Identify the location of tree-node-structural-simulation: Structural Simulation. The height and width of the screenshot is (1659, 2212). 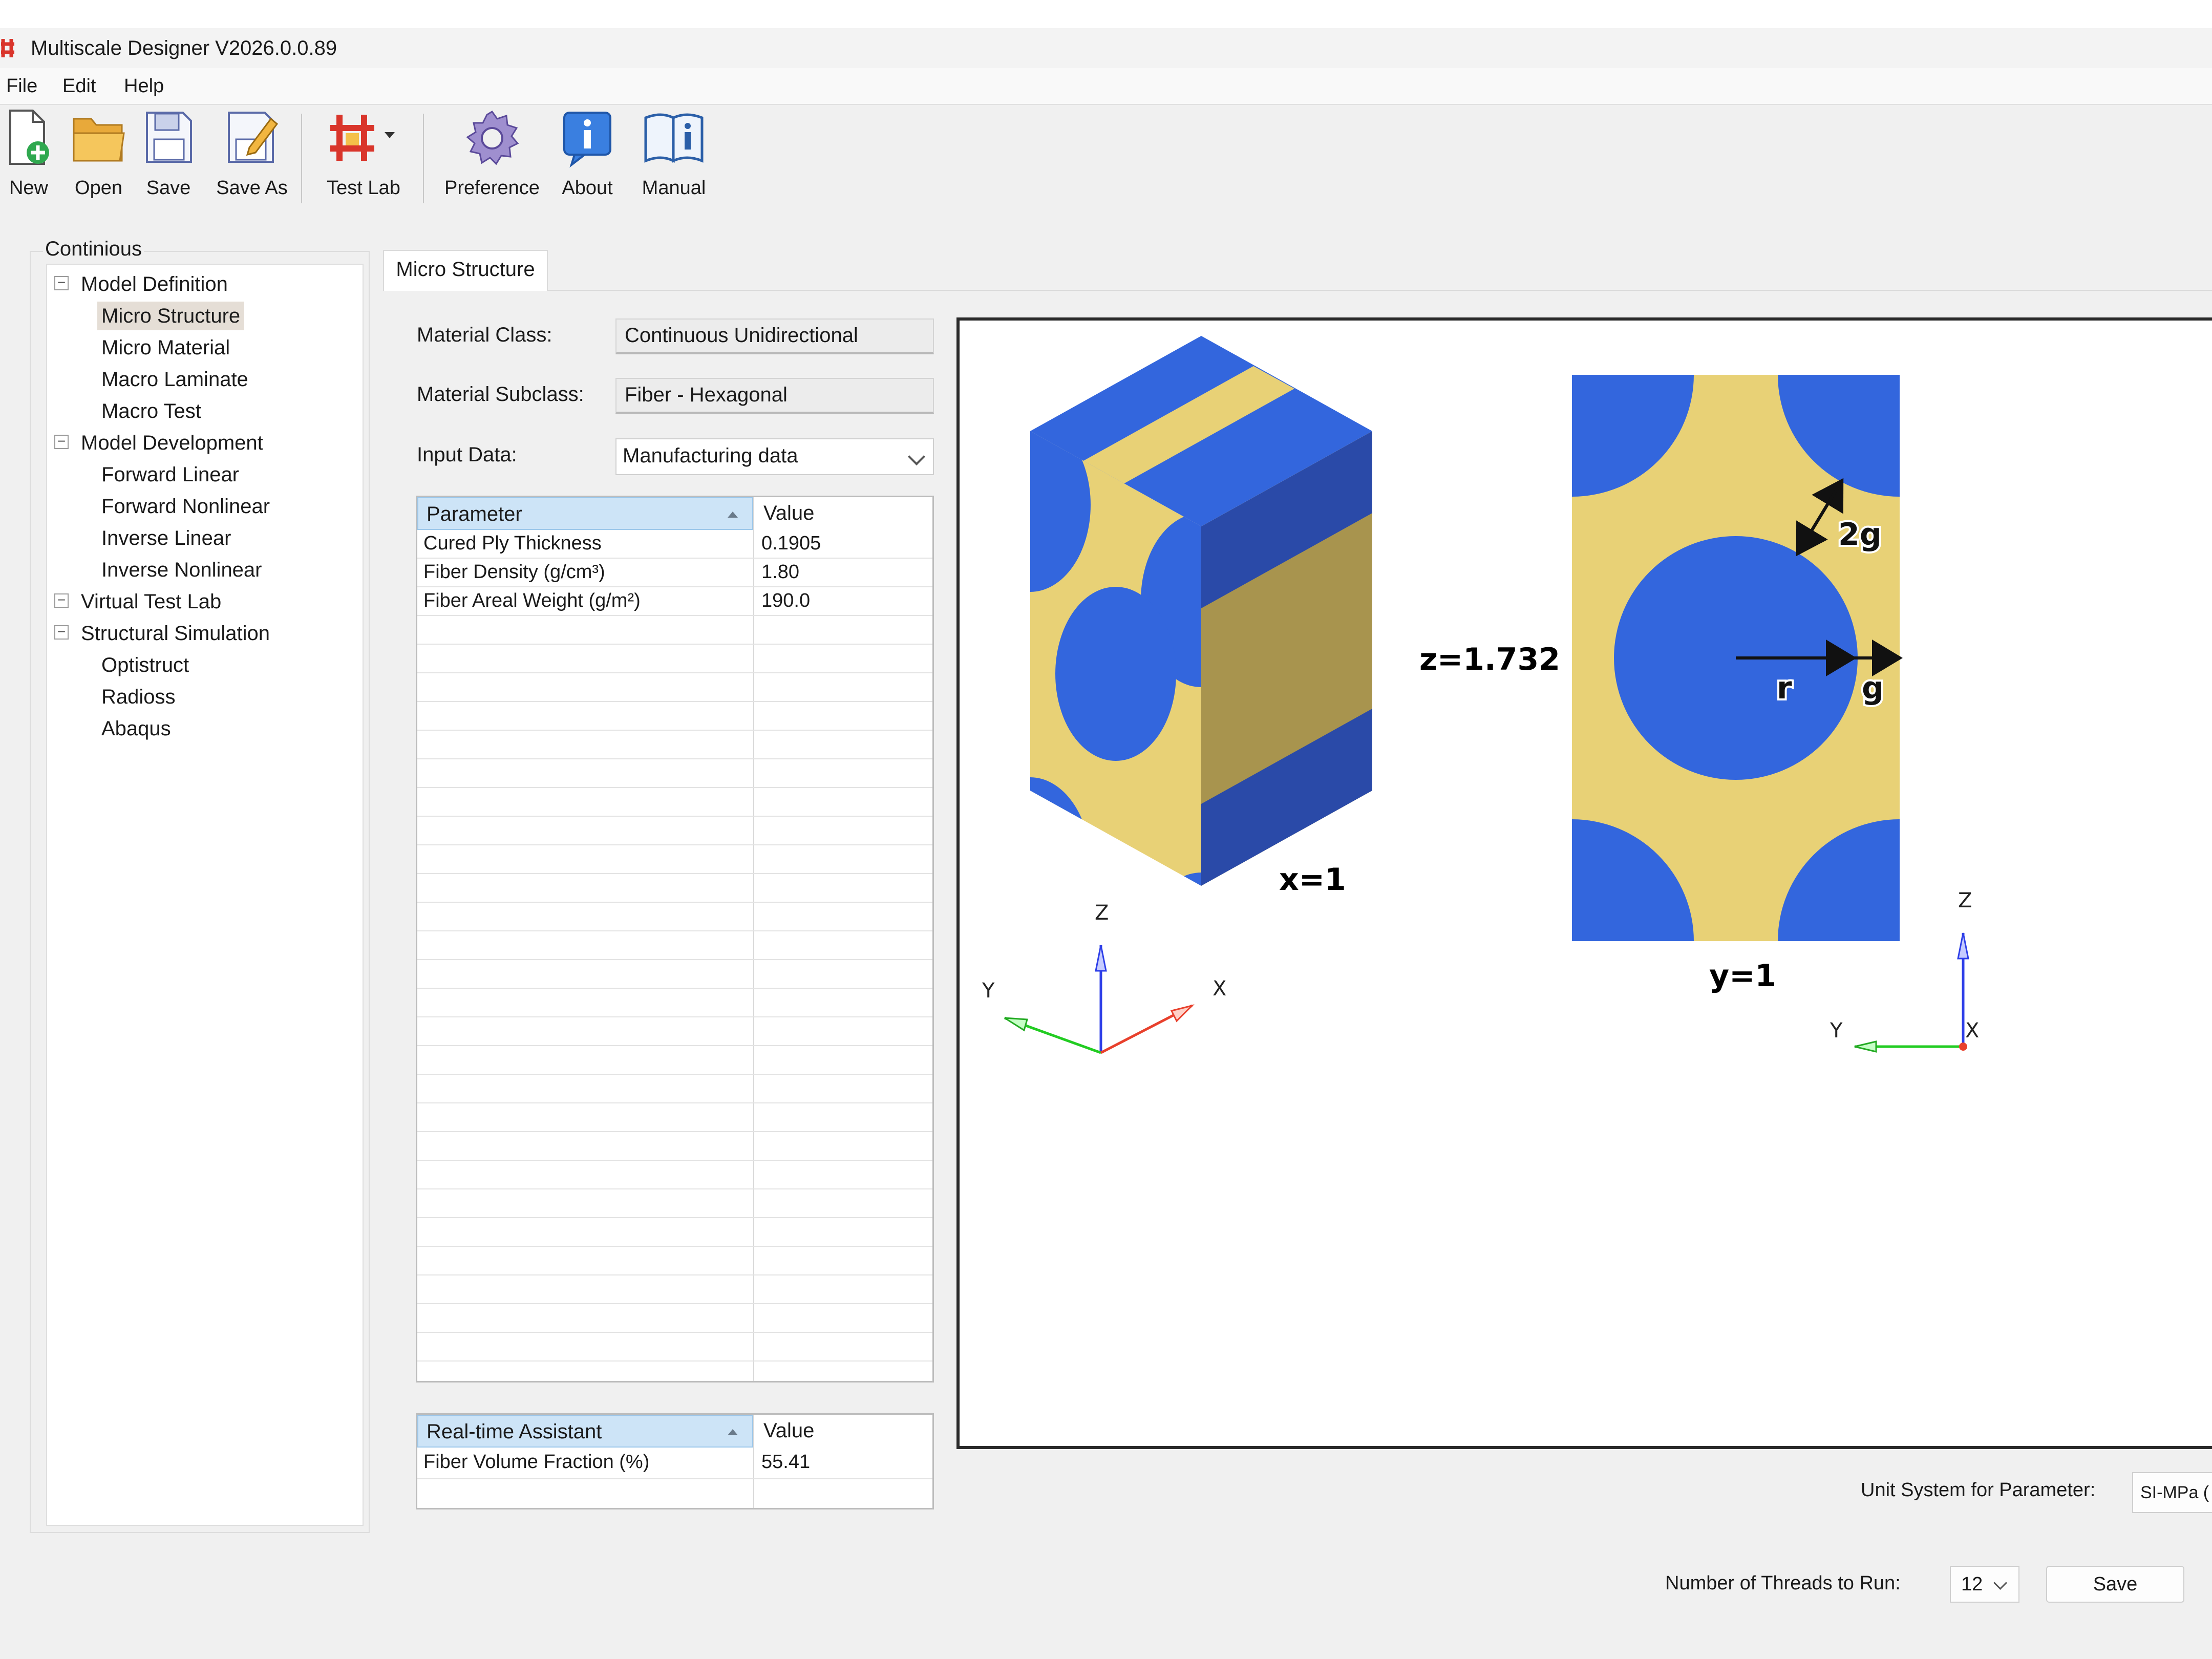
(175, 634).